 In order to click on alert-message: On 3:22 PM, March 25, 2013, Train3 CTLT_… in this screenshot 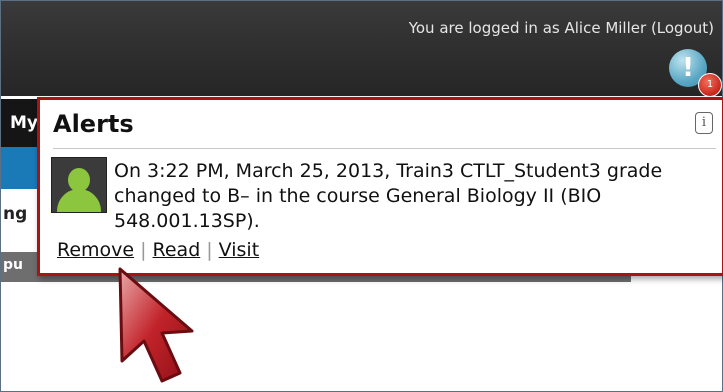, I will do `click(388, 196)`.